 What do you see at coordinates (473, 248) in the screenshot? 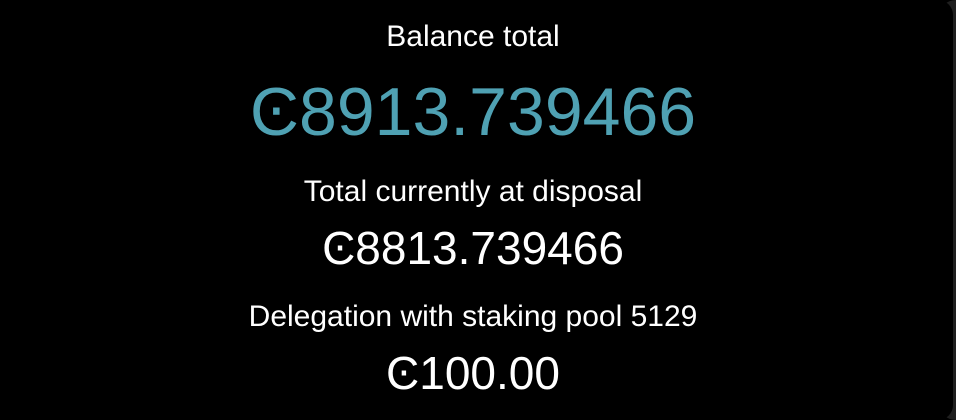
I see `disposal-value: Ͼ8813.739466` at bounding box center [473, 248].